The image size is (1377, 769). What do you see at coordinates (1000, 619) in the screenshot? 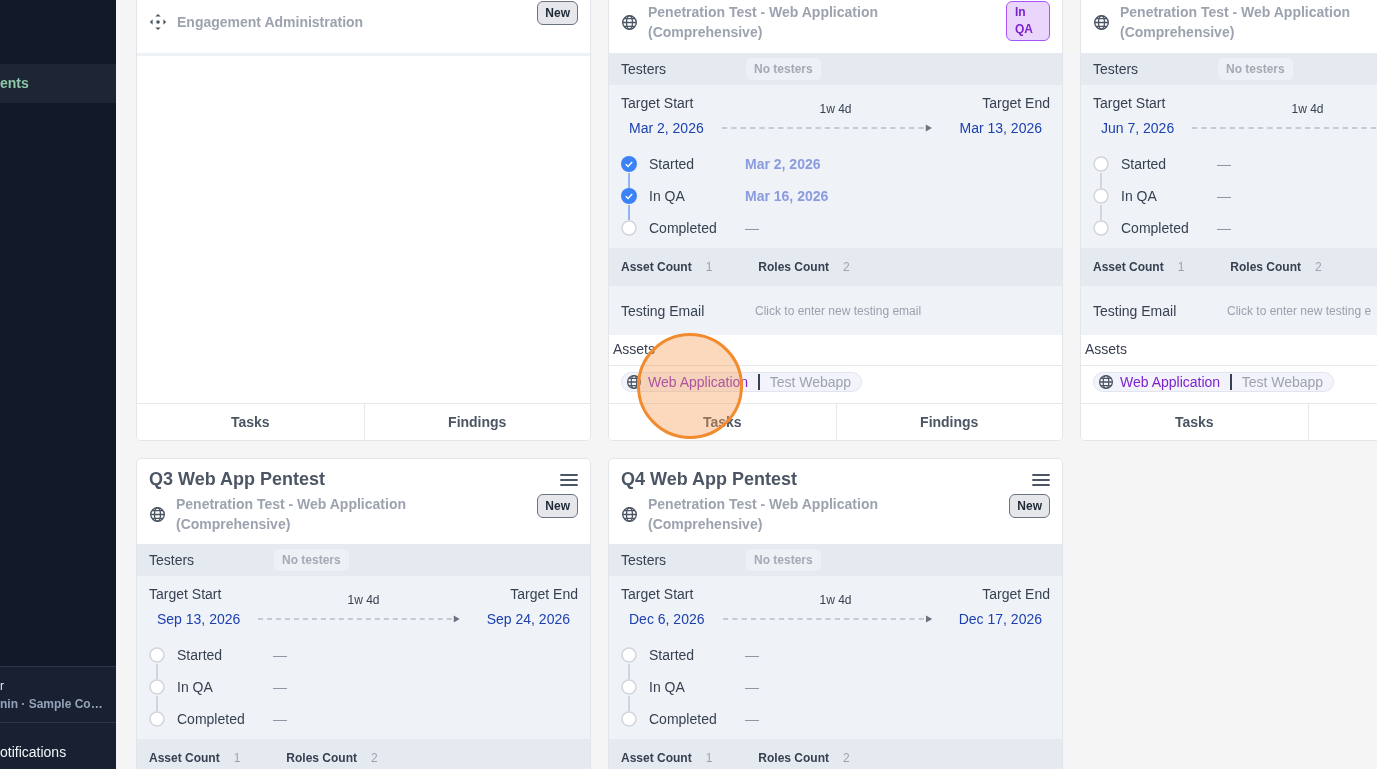
I see `end-date: Dec 17, 2026` at bounding box center [1000, 619].